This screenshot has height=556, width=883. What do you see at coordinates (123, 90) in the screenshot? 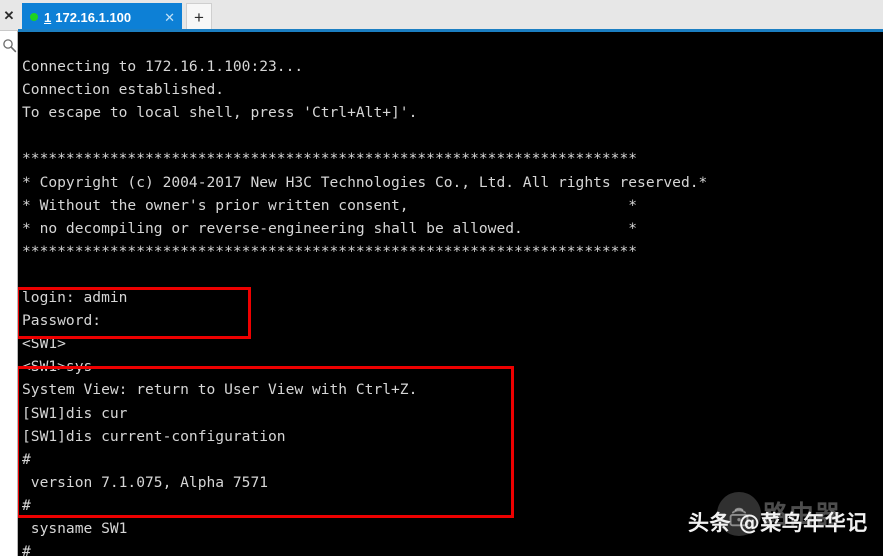
I see `terminal-line: Connection established.` at bounding box center [123, 90].